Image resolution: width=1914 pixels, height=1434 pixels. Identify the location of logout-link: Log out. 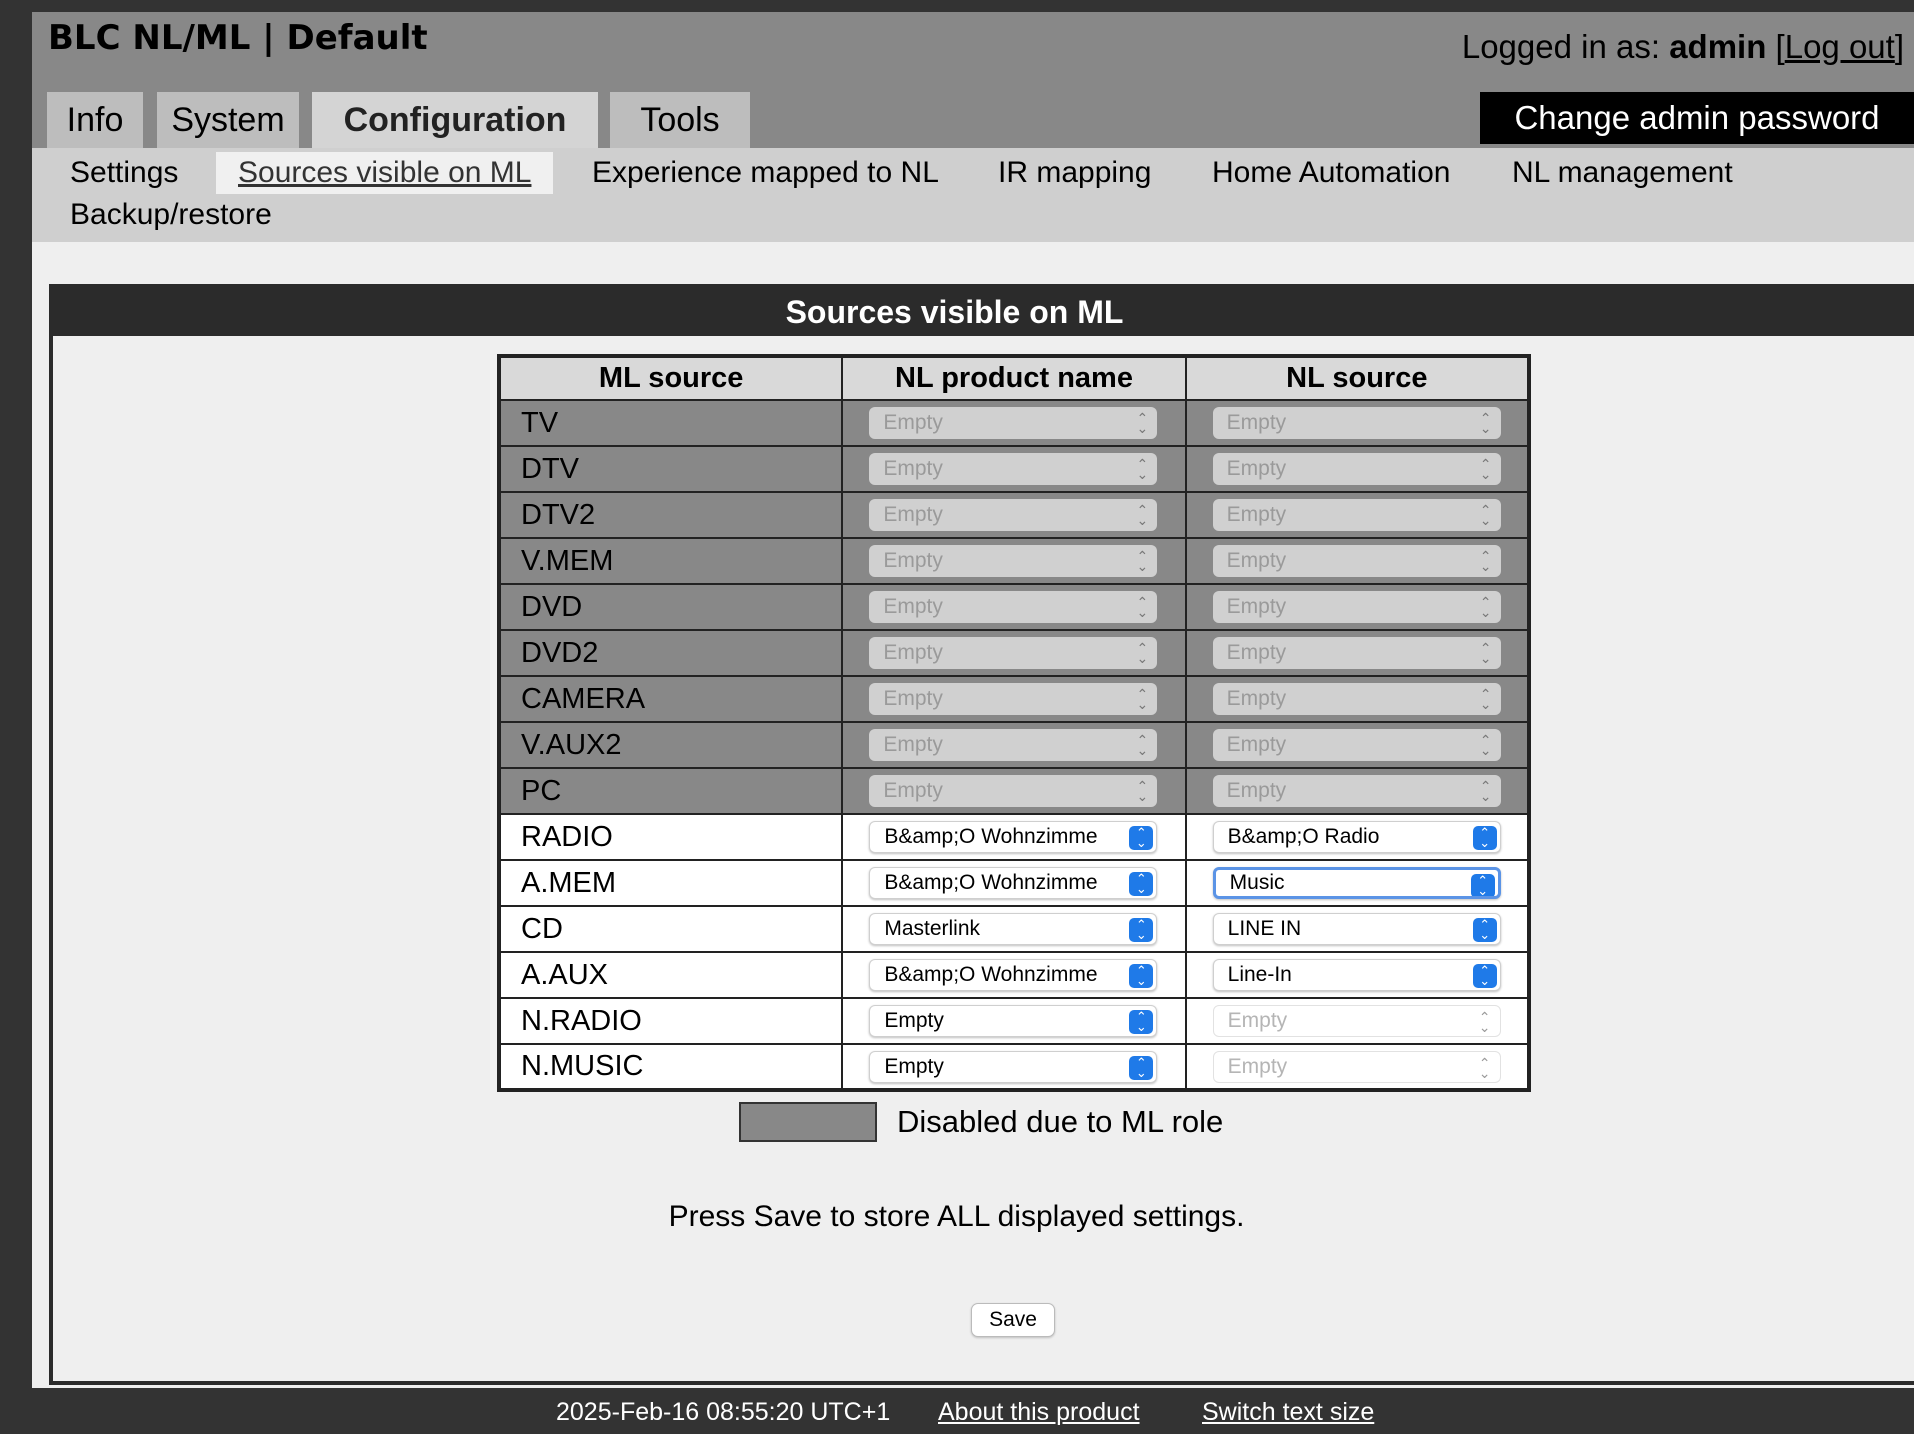
(1840, 46).